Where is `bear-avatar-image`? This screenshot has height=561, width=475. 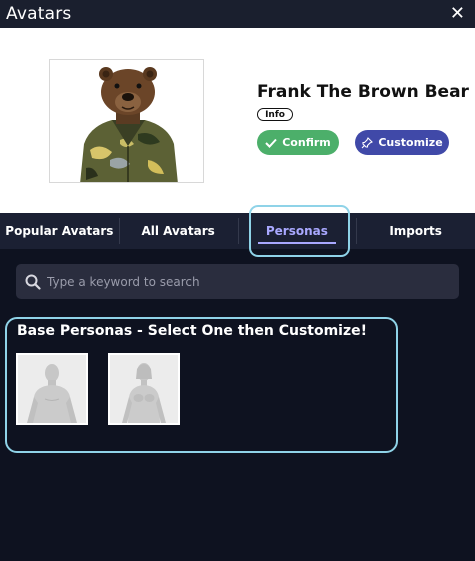
bear-avatar-image is located at coordinates (129, 124).